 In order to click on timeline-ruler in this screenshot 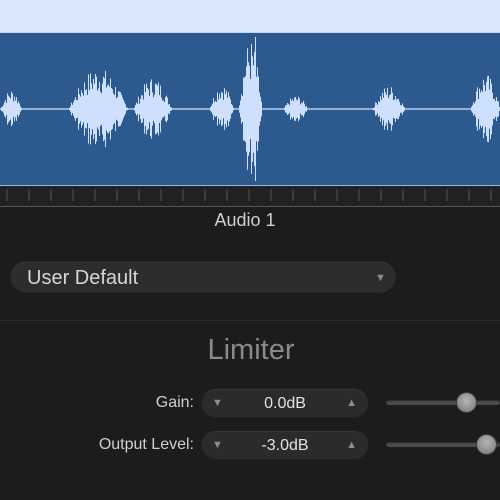, I will do `click(250, 196)`.